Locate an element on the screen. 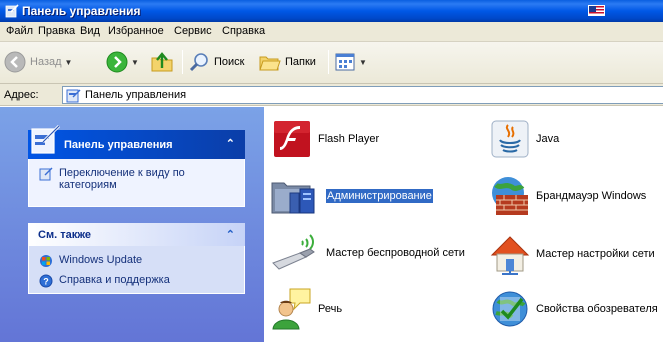 This screenshot has width=663, height=342. windows-update-link: Windows Update is located at coordinates (90, 261).